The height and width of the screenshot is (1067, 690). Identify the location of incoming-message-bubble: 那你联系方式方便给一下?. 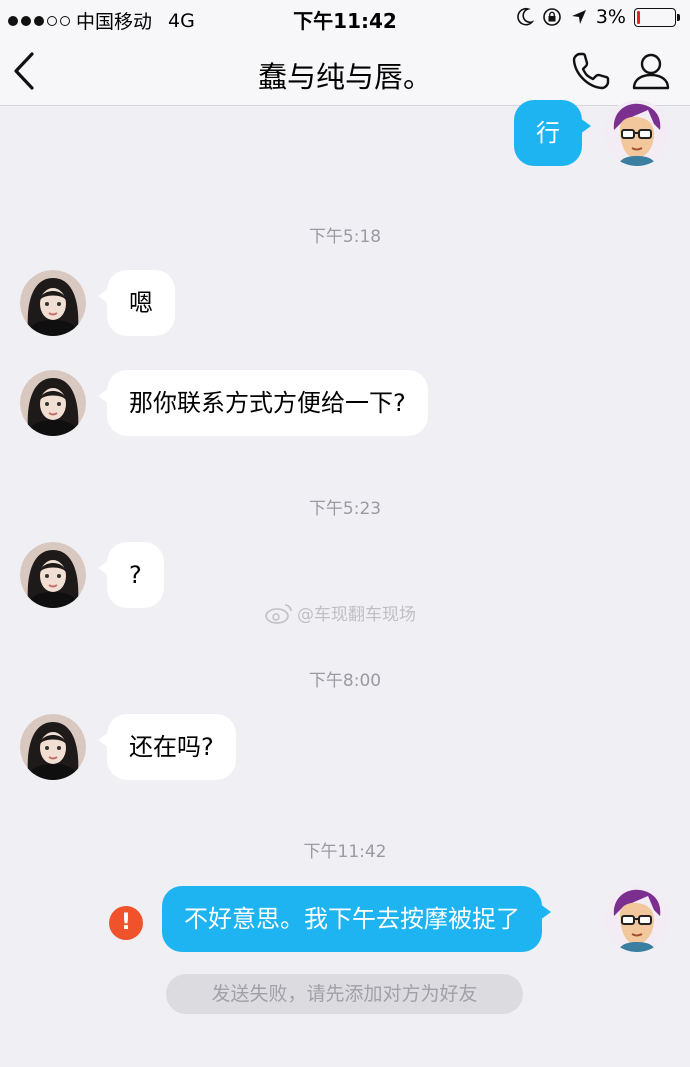
(263, 403).